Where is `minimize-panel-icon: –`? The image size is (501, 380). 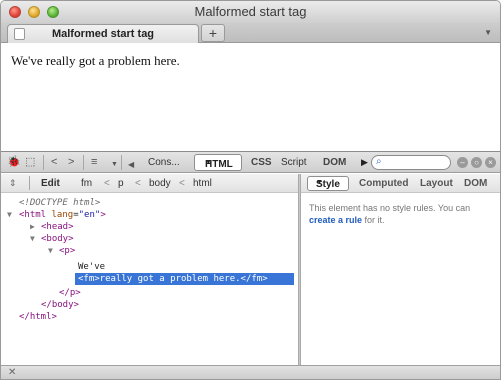
minimize-panel-icon: – is located at coordinates (462, 162).